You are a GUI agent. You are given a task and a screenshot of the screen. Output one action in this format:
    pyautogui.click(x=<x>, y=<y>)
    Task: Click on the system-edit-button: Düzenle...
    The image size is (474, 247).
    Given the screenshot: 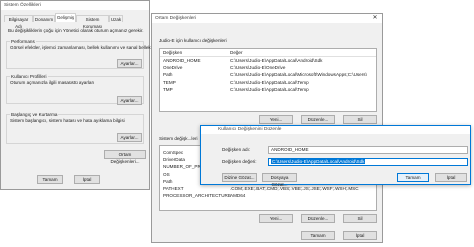 What is the action you would take?
    pyautogui.click(x=318, y=218)
    